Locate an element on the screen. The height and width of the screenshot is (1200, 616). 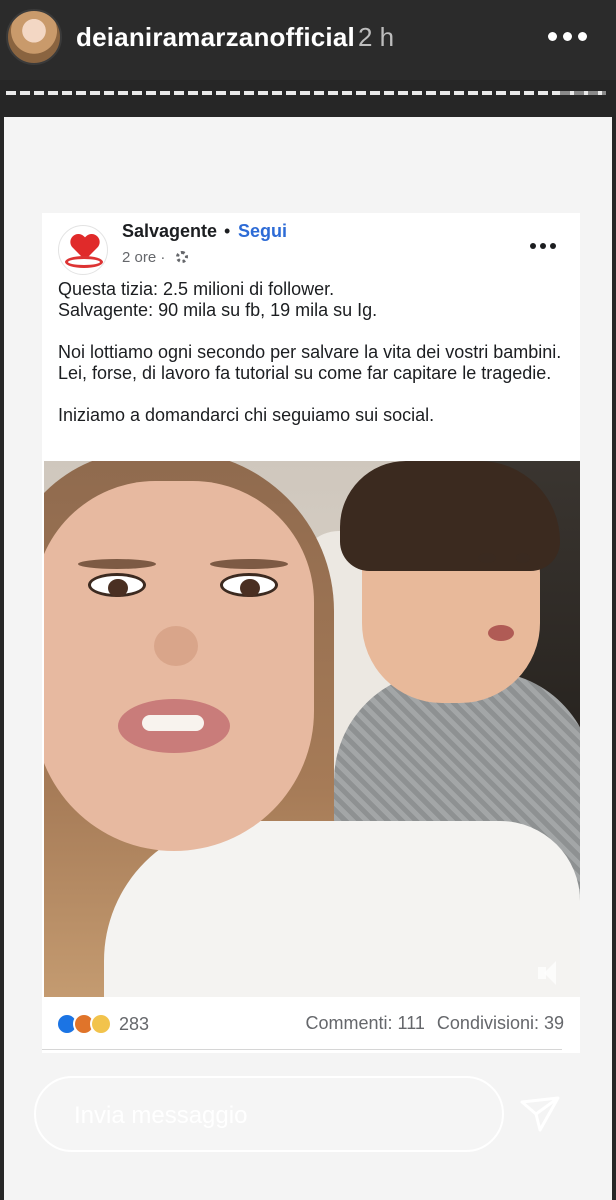
story-header: deianiramarzanofficial 2 h is located at coordinates (308, 40).